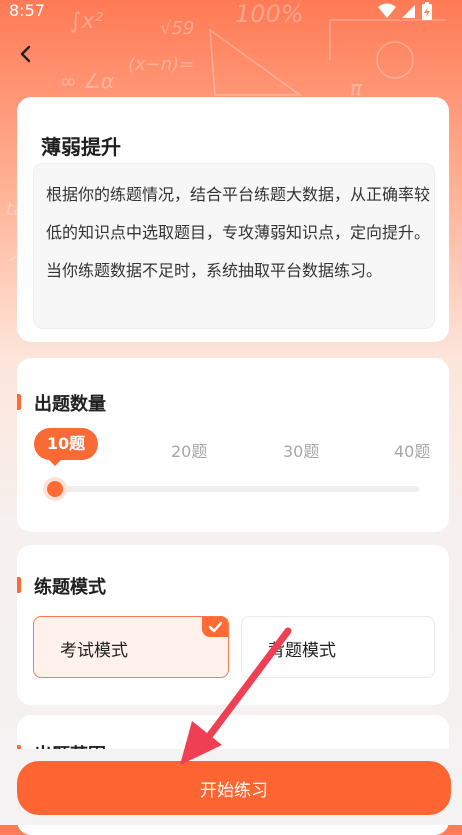 The height and width of the screenshot is (835, 462). I want to click on status-bar: 8:57, so click(231, 12).